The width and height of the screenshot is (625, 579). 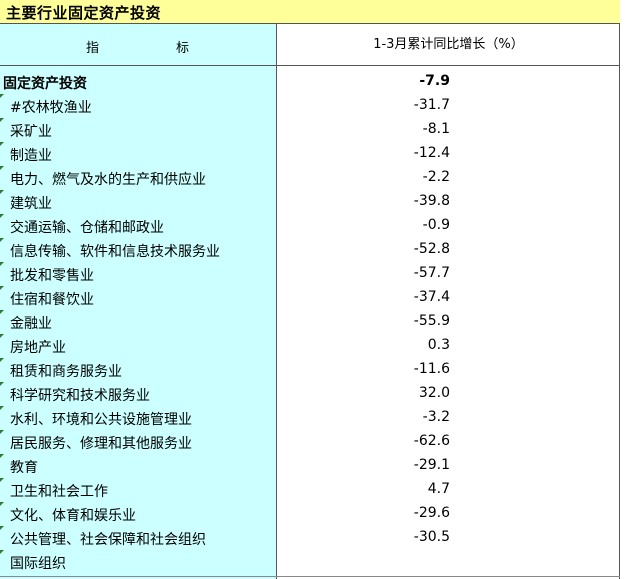 What do you see at coordinates (310, 130) in the screenshot?
I see `table-row: 采矿业 -8.1` at bounding box center [310, 130].